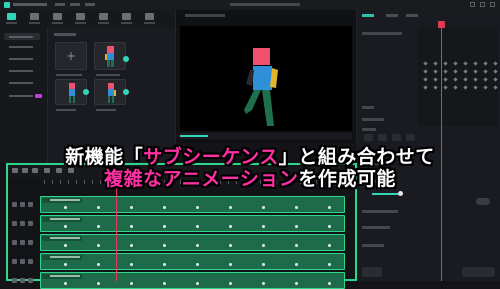  I want to click on close-icon, so click(492, 4).